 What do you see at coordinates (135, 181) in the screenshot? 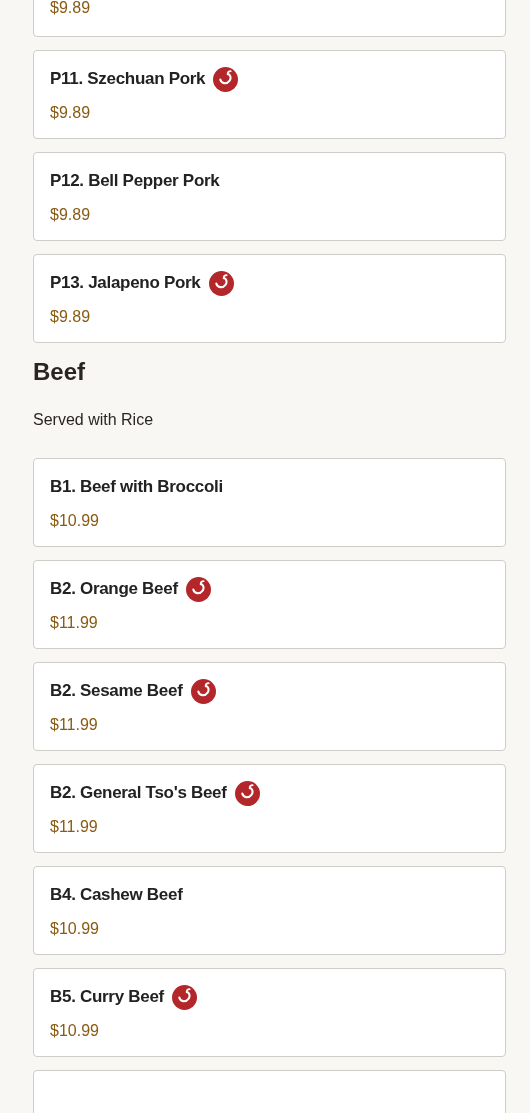
I see `item-name: P12. Bell Pepper Pork` at bounding box center [135, 181].